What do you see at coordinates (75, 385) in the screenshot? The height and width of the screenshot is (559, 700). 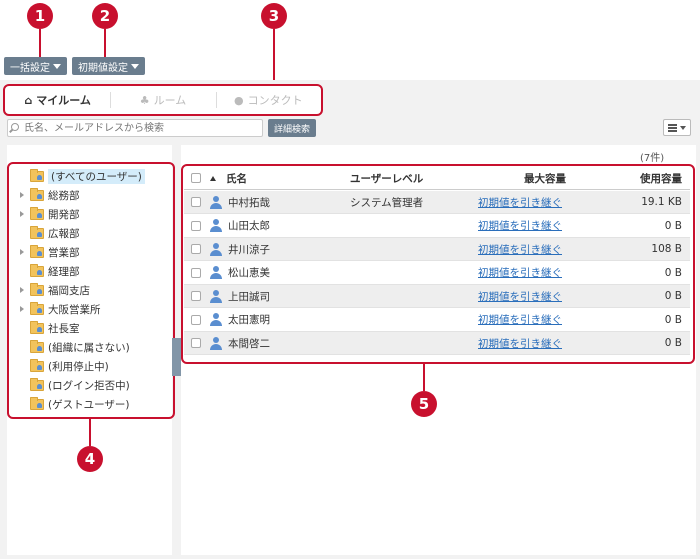 I see `tree-item: (ログイン拒否中)` at bounding box center [75, 385].